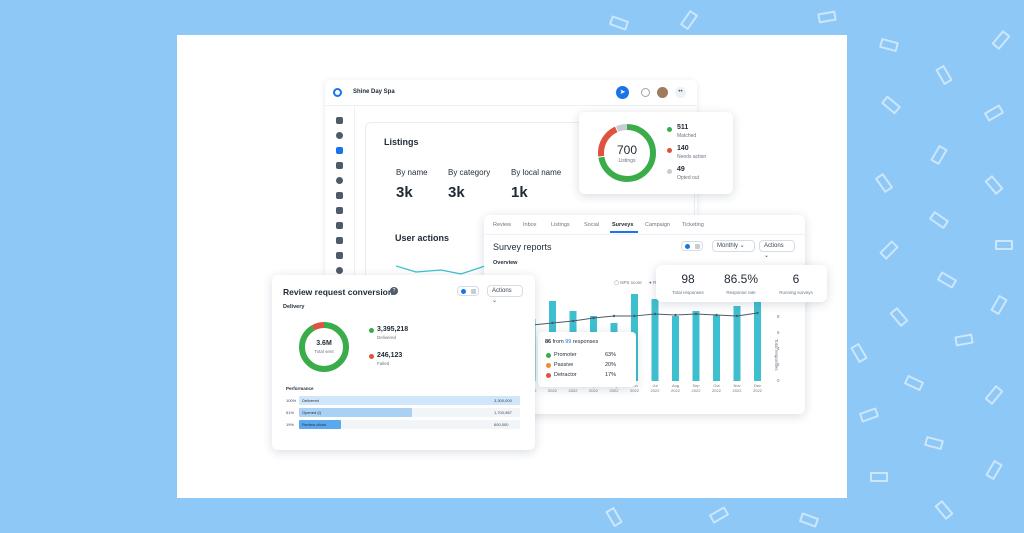  Describe the element at coordinates (624, 232) in the screenshot. I see `active-tab-underline` at that location.